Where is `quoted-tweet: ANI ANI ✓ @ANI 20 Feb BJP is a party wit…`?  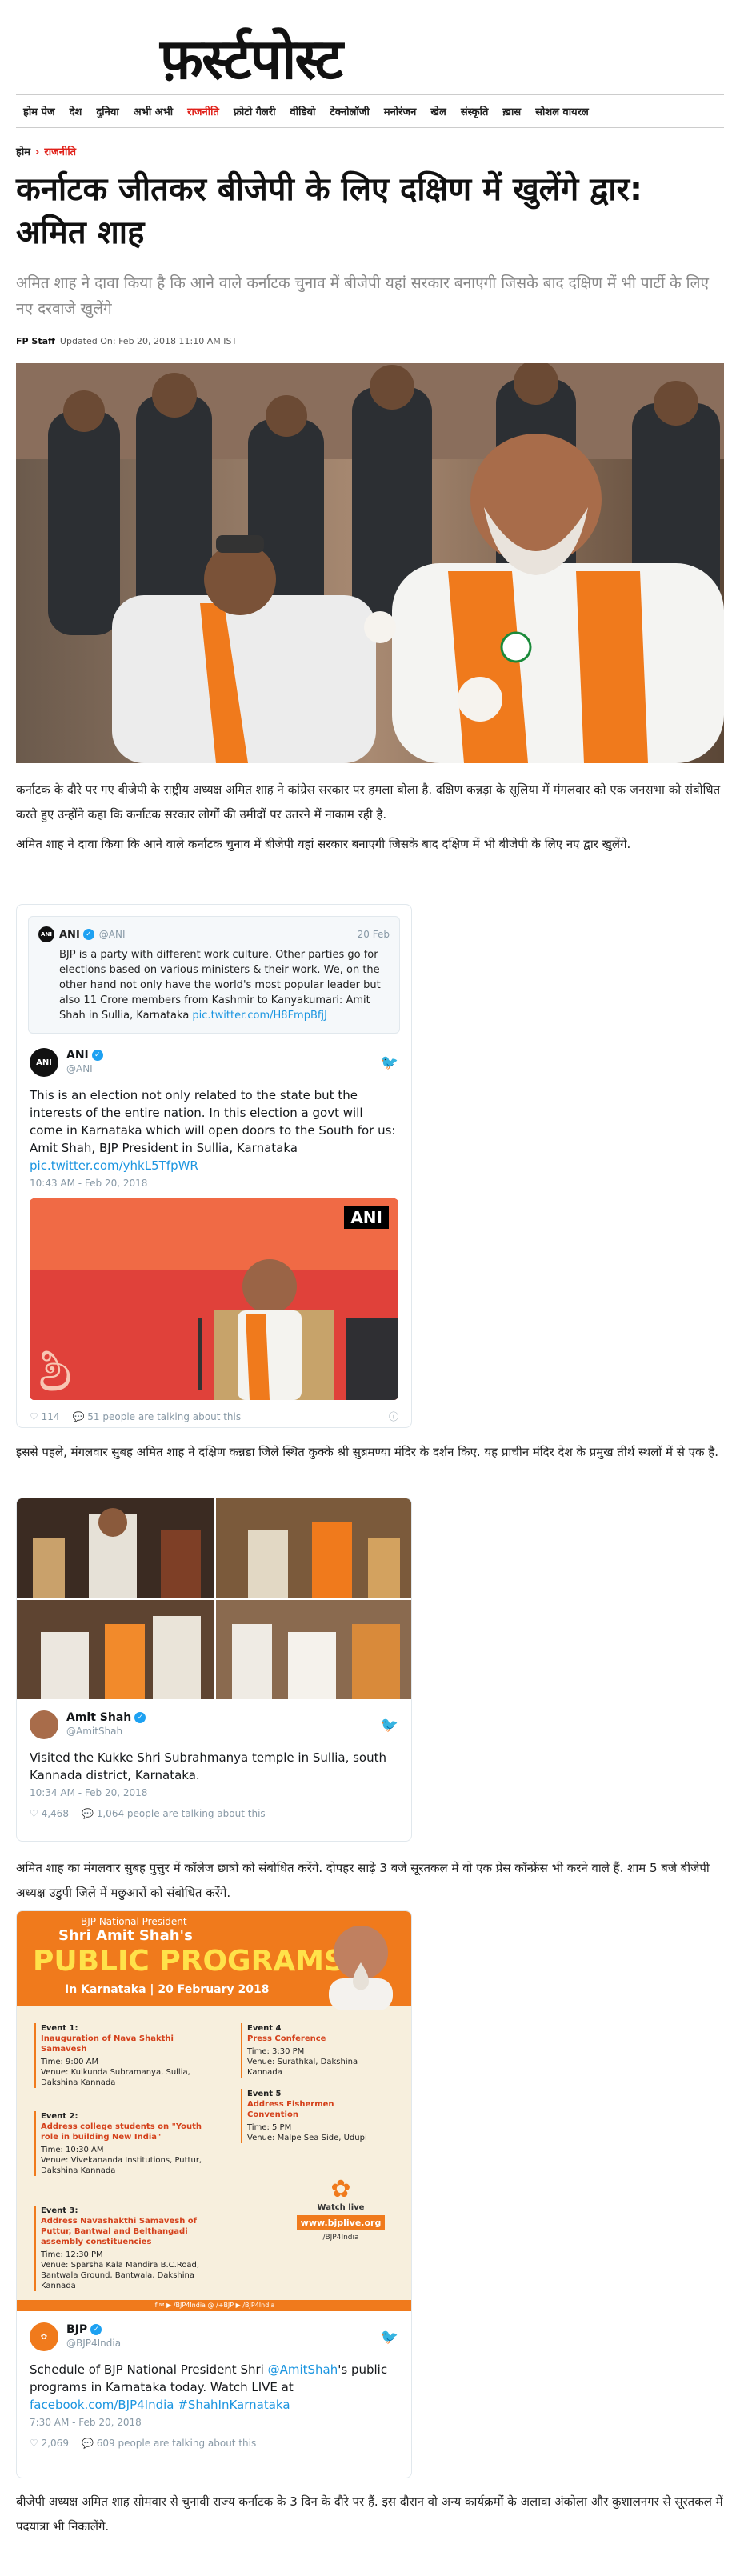
quoted-tweet: ANI ANI ✓ @ANI 20 Feb BJP is a party wit… is located at coordinates (214, 975).